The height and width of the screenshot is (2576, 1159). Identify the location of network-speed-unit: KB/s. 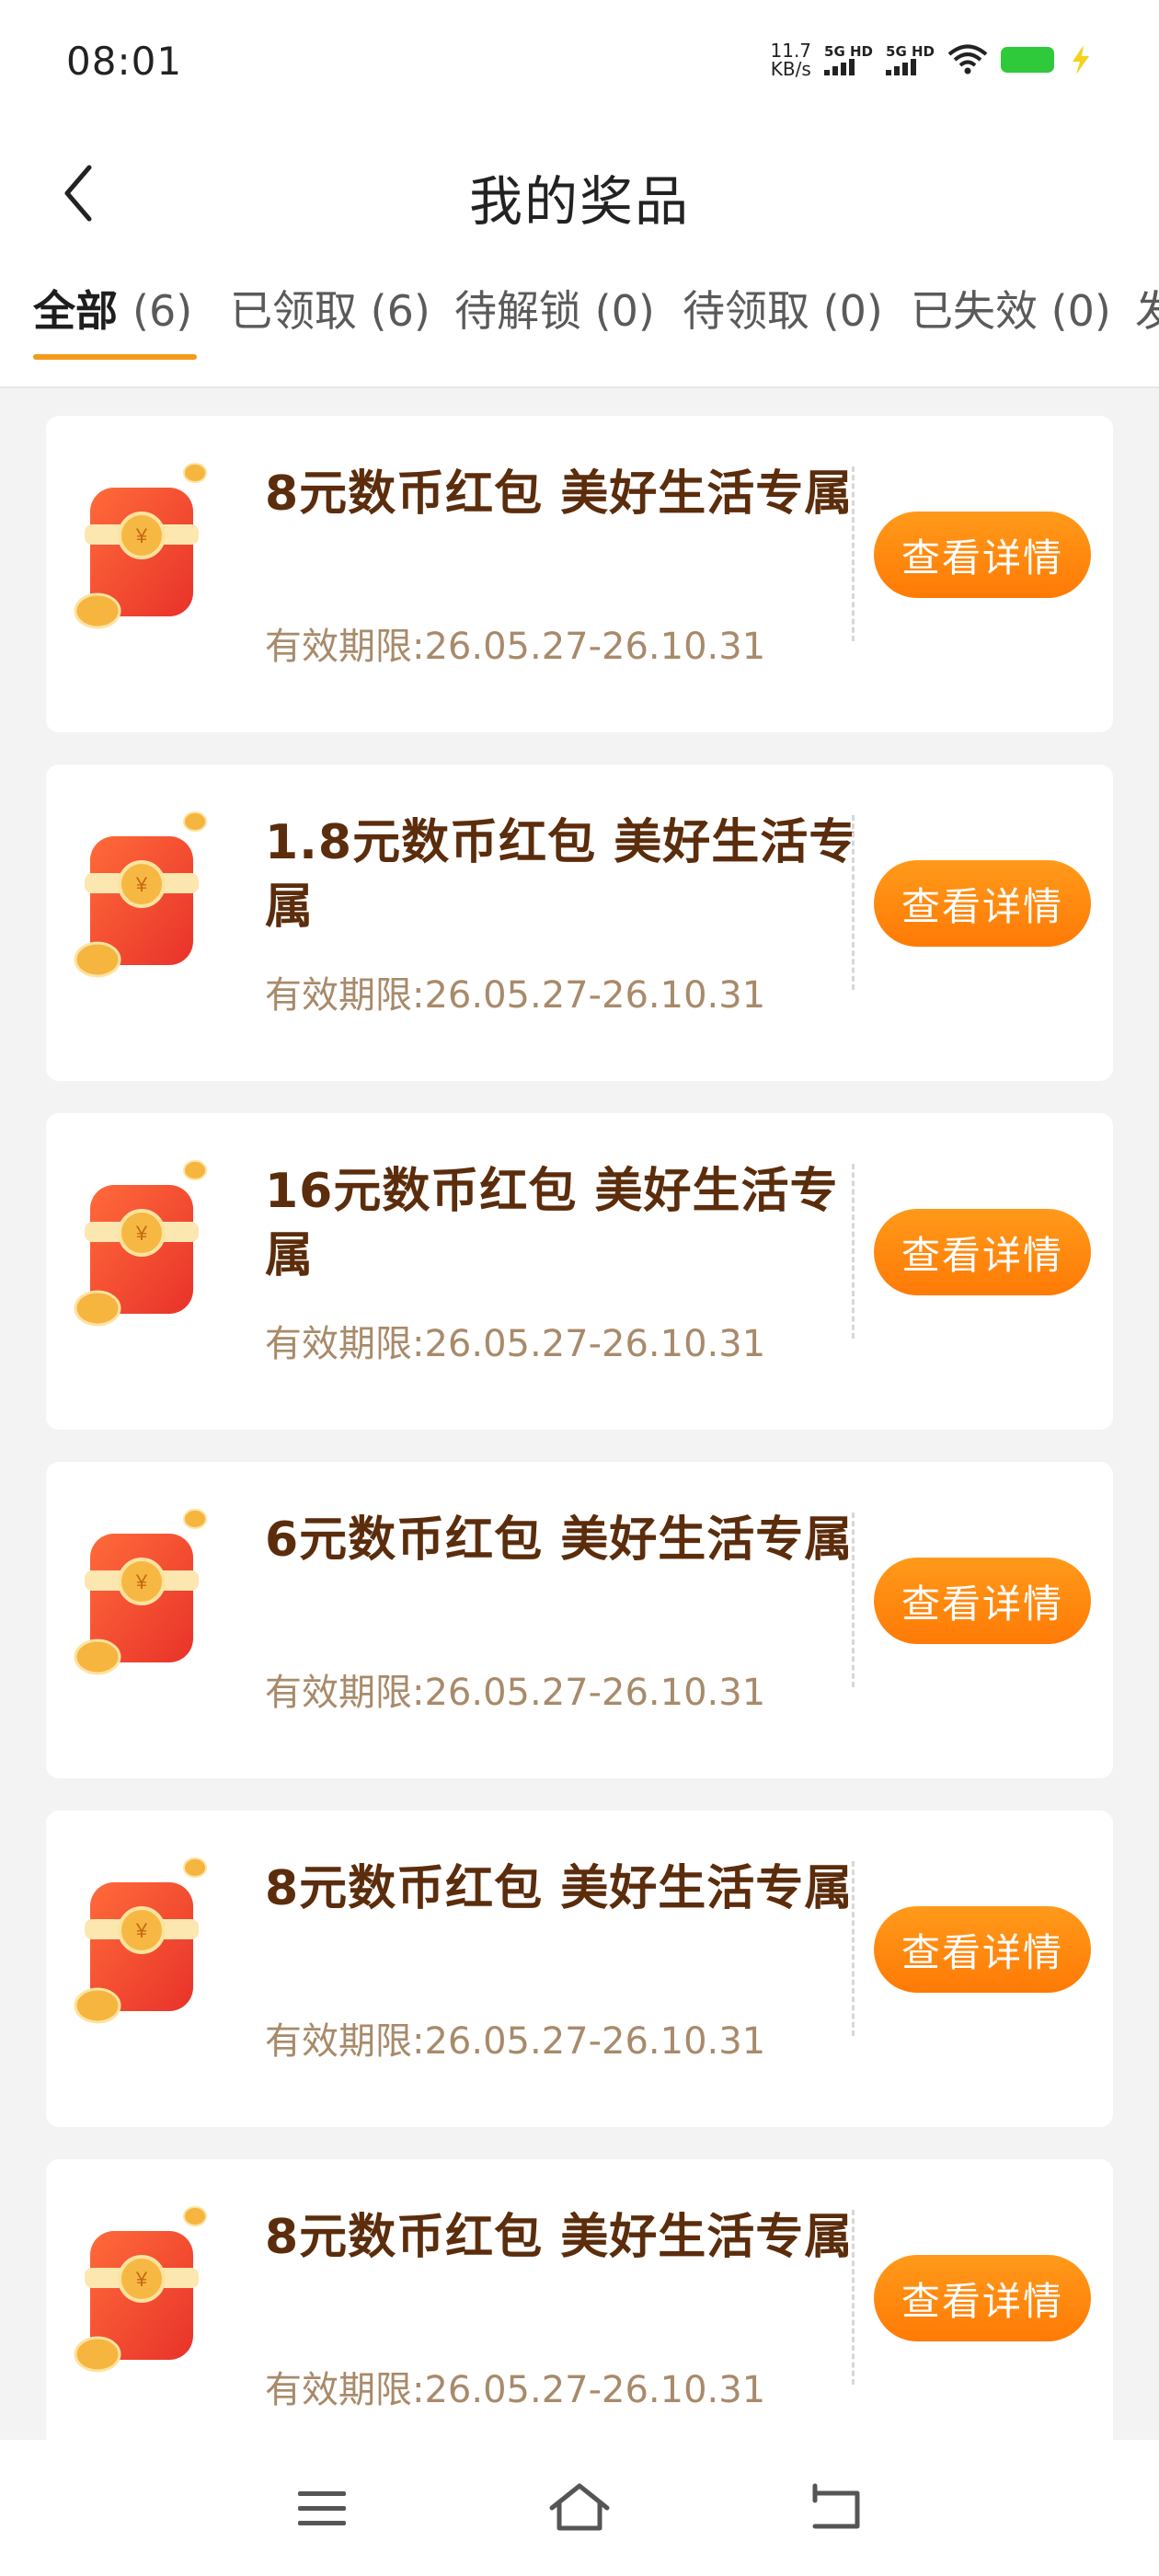
(790, 69).